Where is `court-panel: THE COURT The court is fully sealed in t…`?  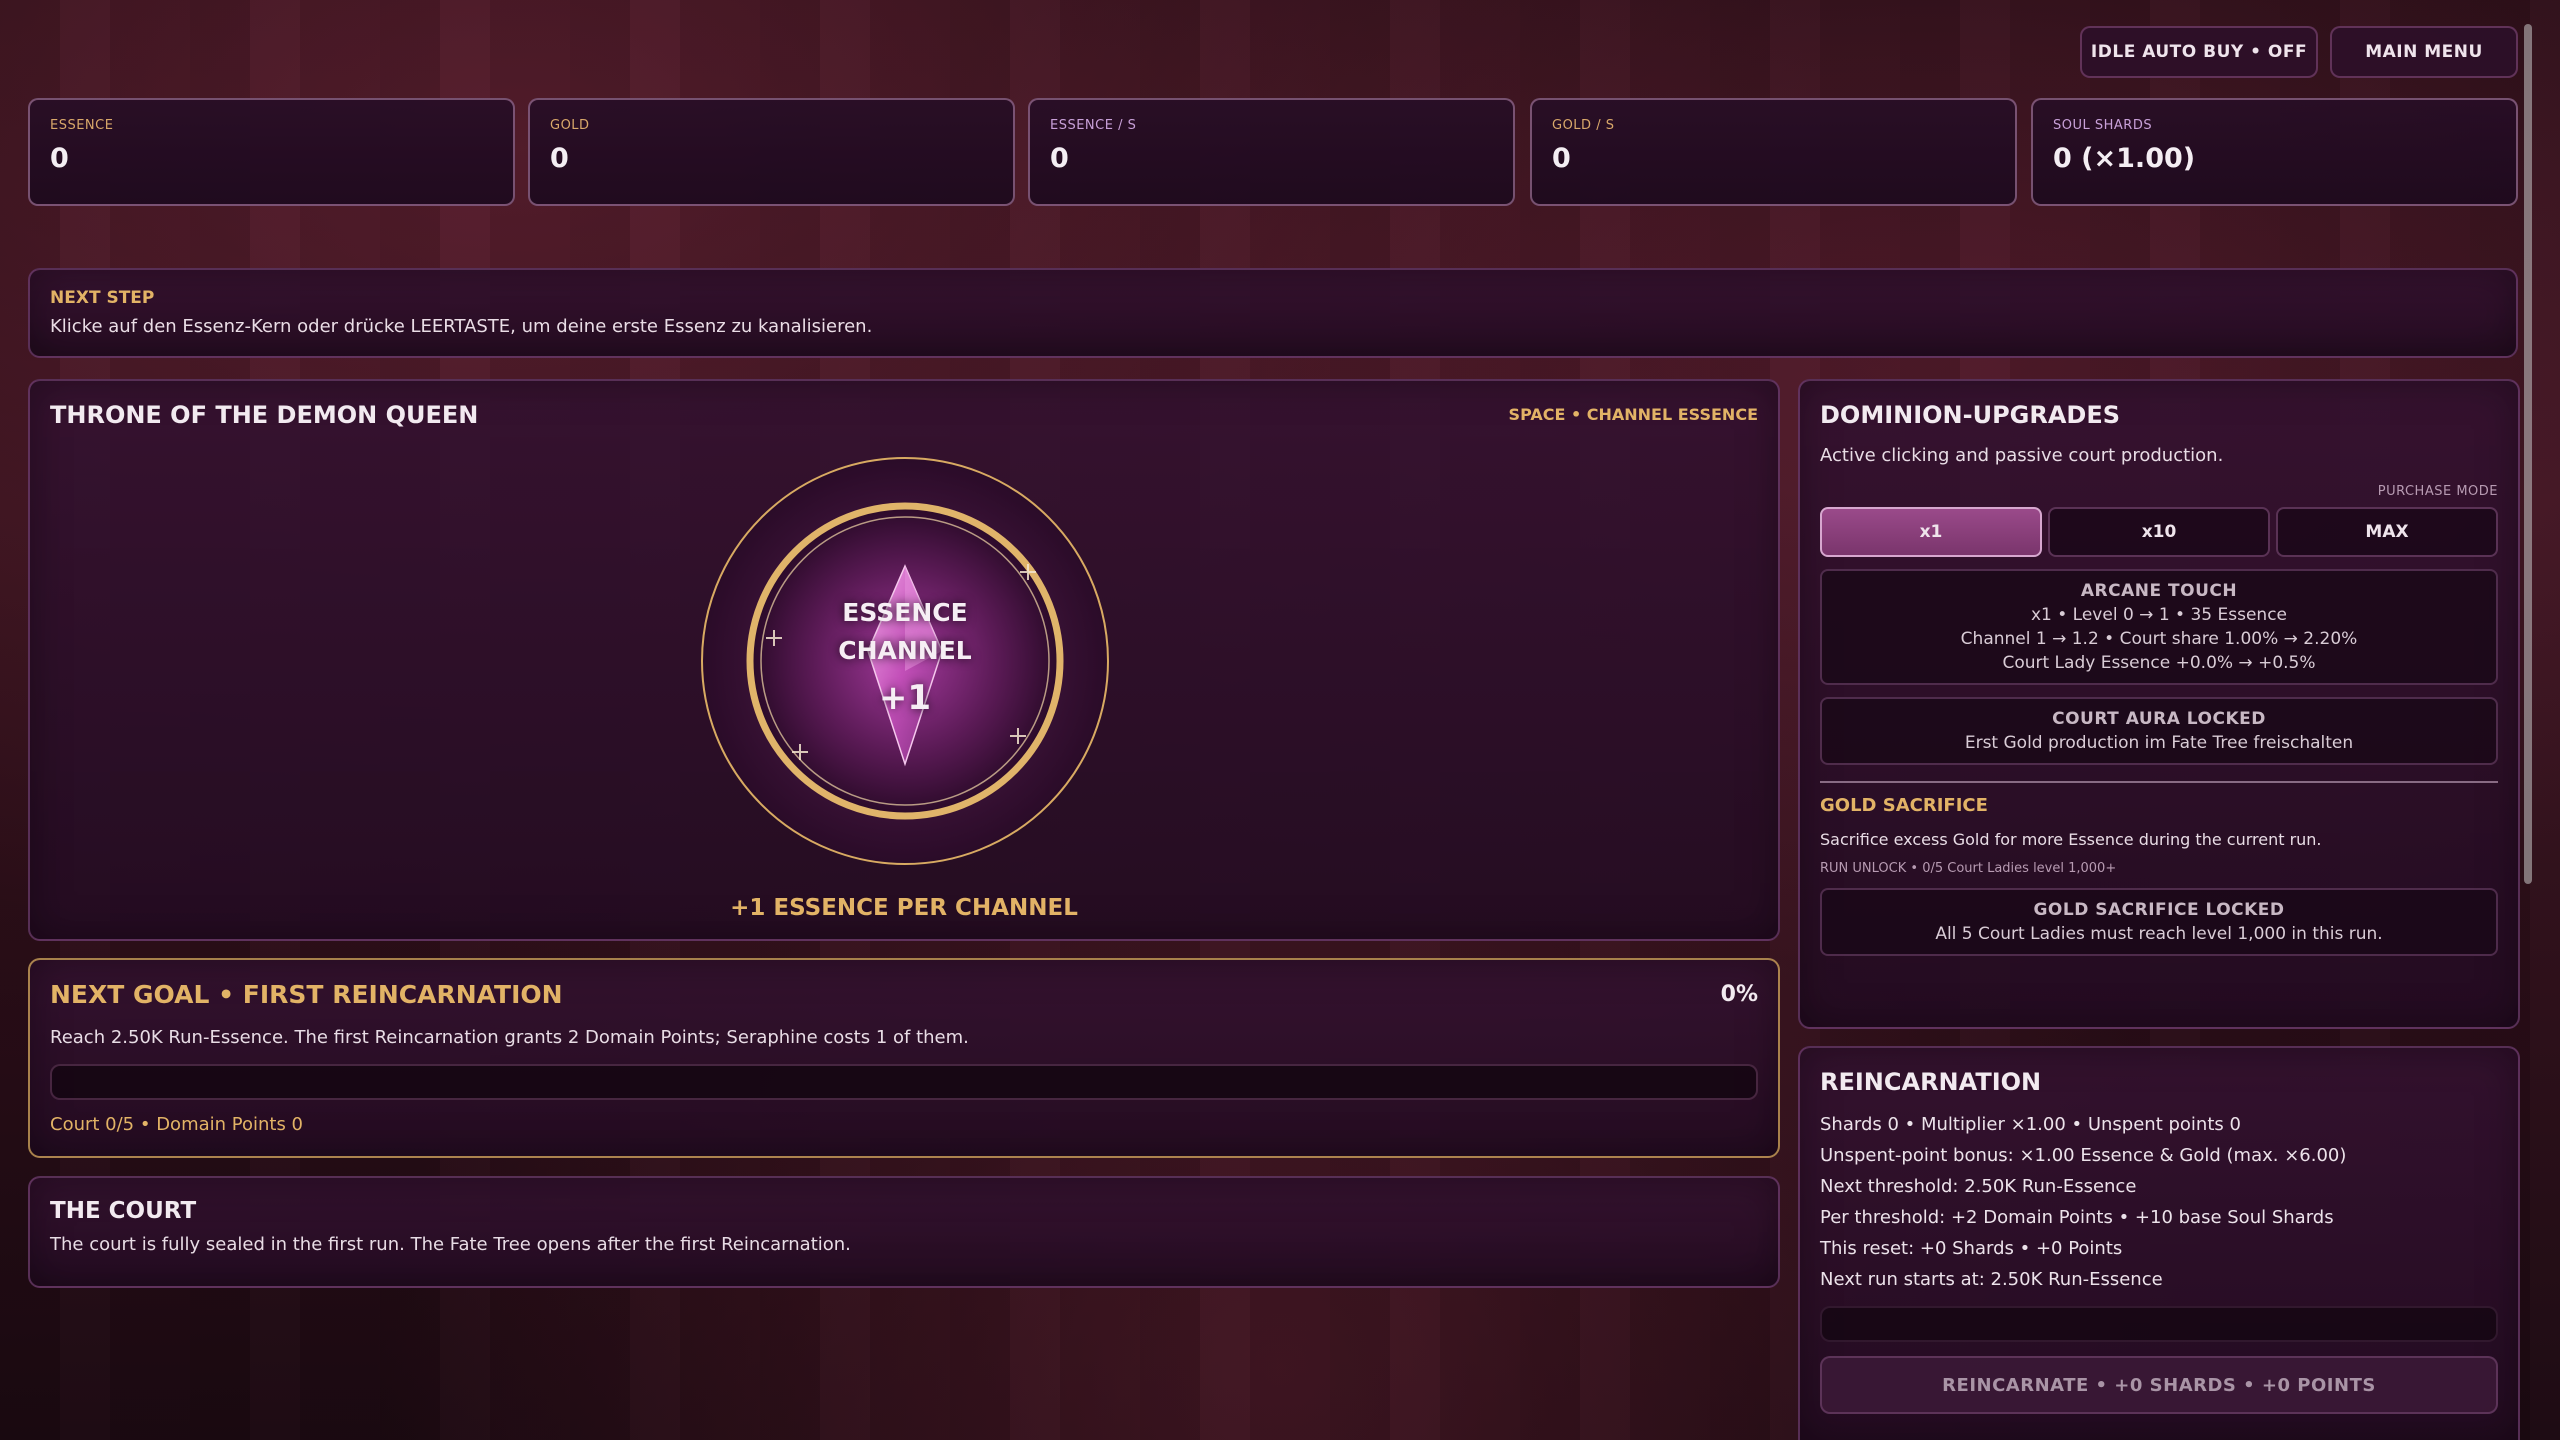 court-panel: THE COURT The court is fully sealed in t… is located at coordinates (904, 1232).